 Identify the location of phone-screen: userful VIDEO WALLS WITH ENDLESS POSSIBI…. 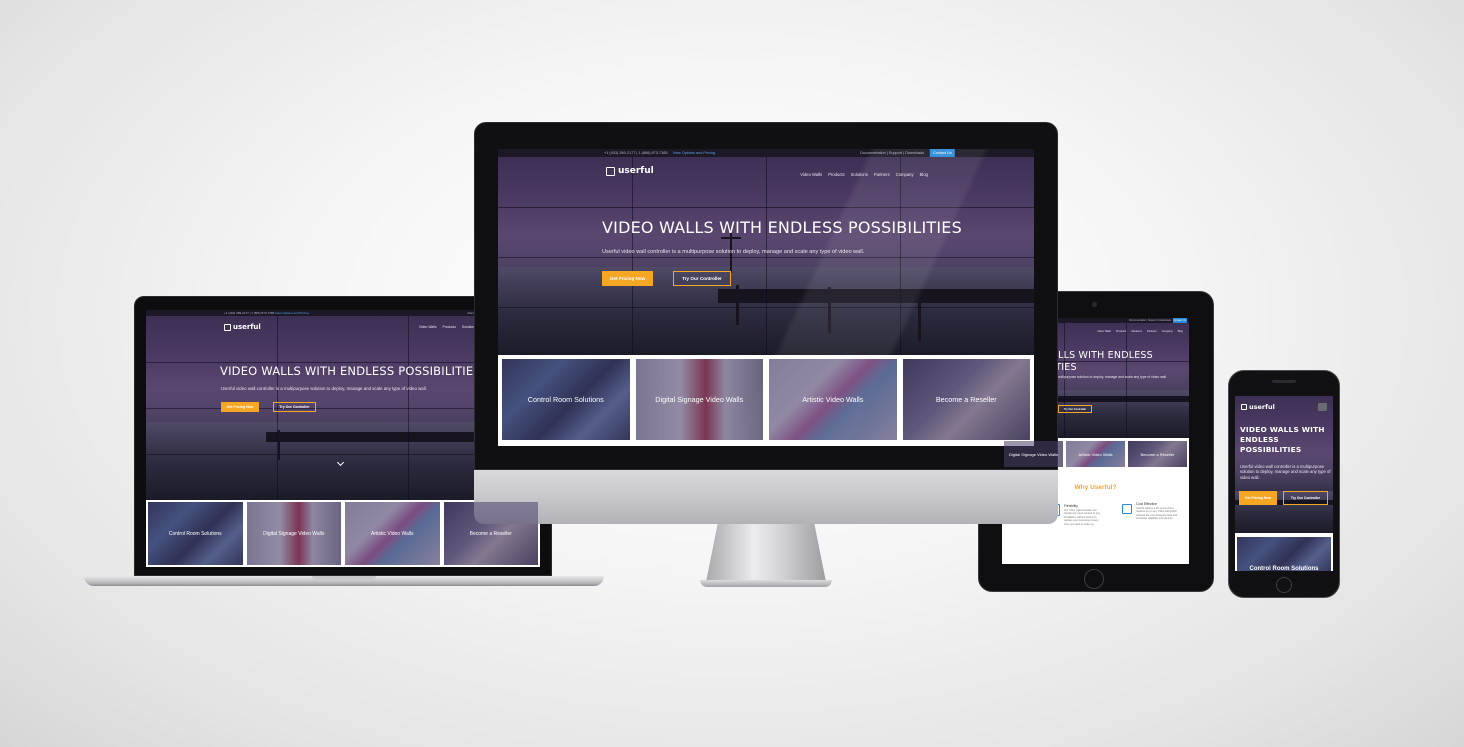
(1284, 483).